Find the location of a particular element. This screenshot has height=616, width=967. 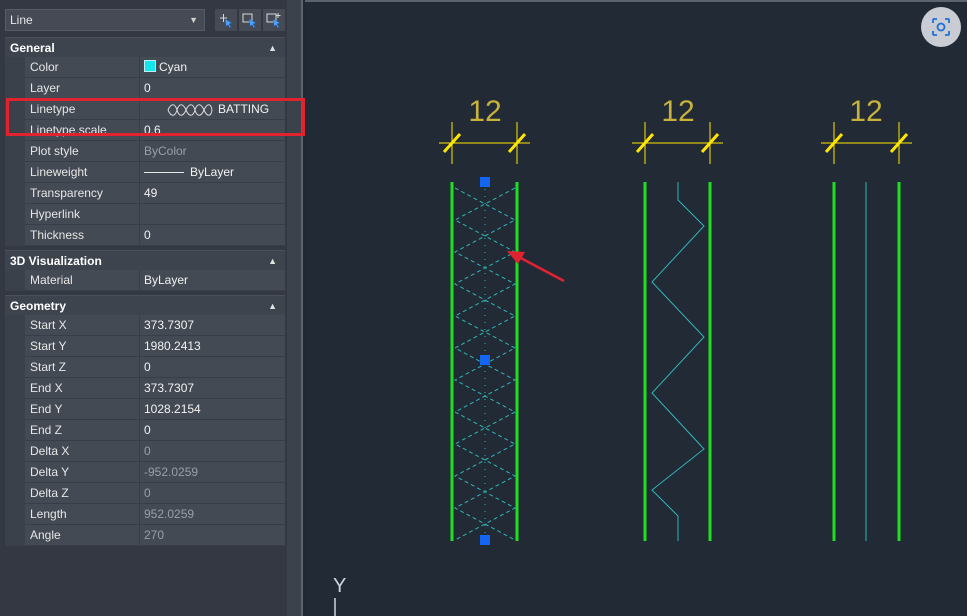

section-general: General ▲ is located at coordinates (145, 47).